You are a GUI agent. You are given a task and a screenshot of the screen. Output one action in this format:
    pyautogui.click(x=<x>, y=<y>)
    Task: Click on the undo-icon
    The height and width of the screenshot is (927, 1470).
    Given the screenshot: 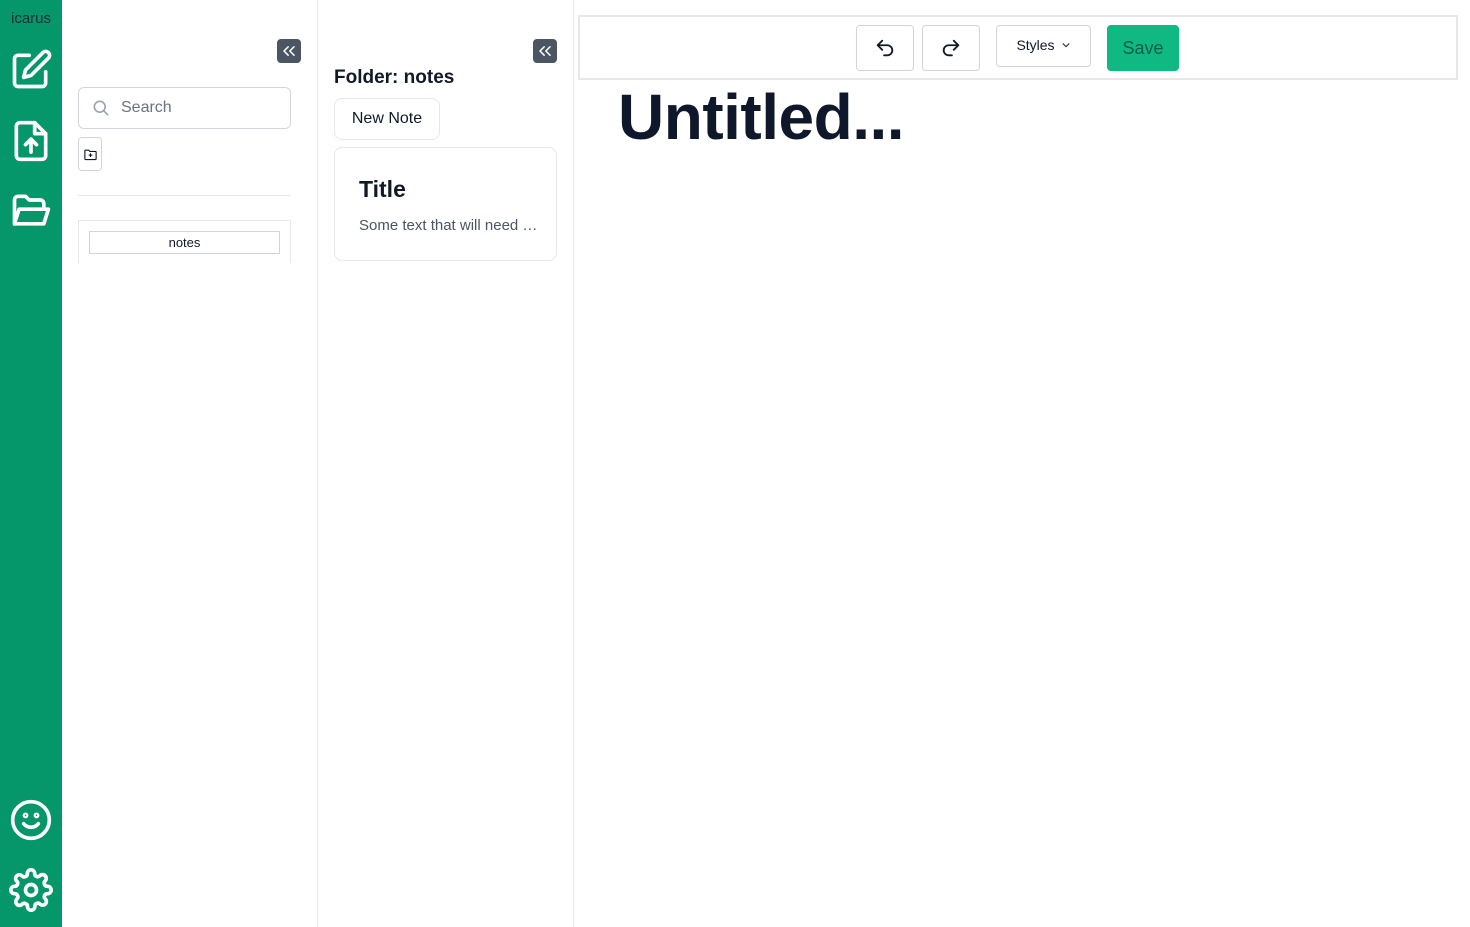 What is the action you would take?
    pyautogui.click(x=885, y=48)
    